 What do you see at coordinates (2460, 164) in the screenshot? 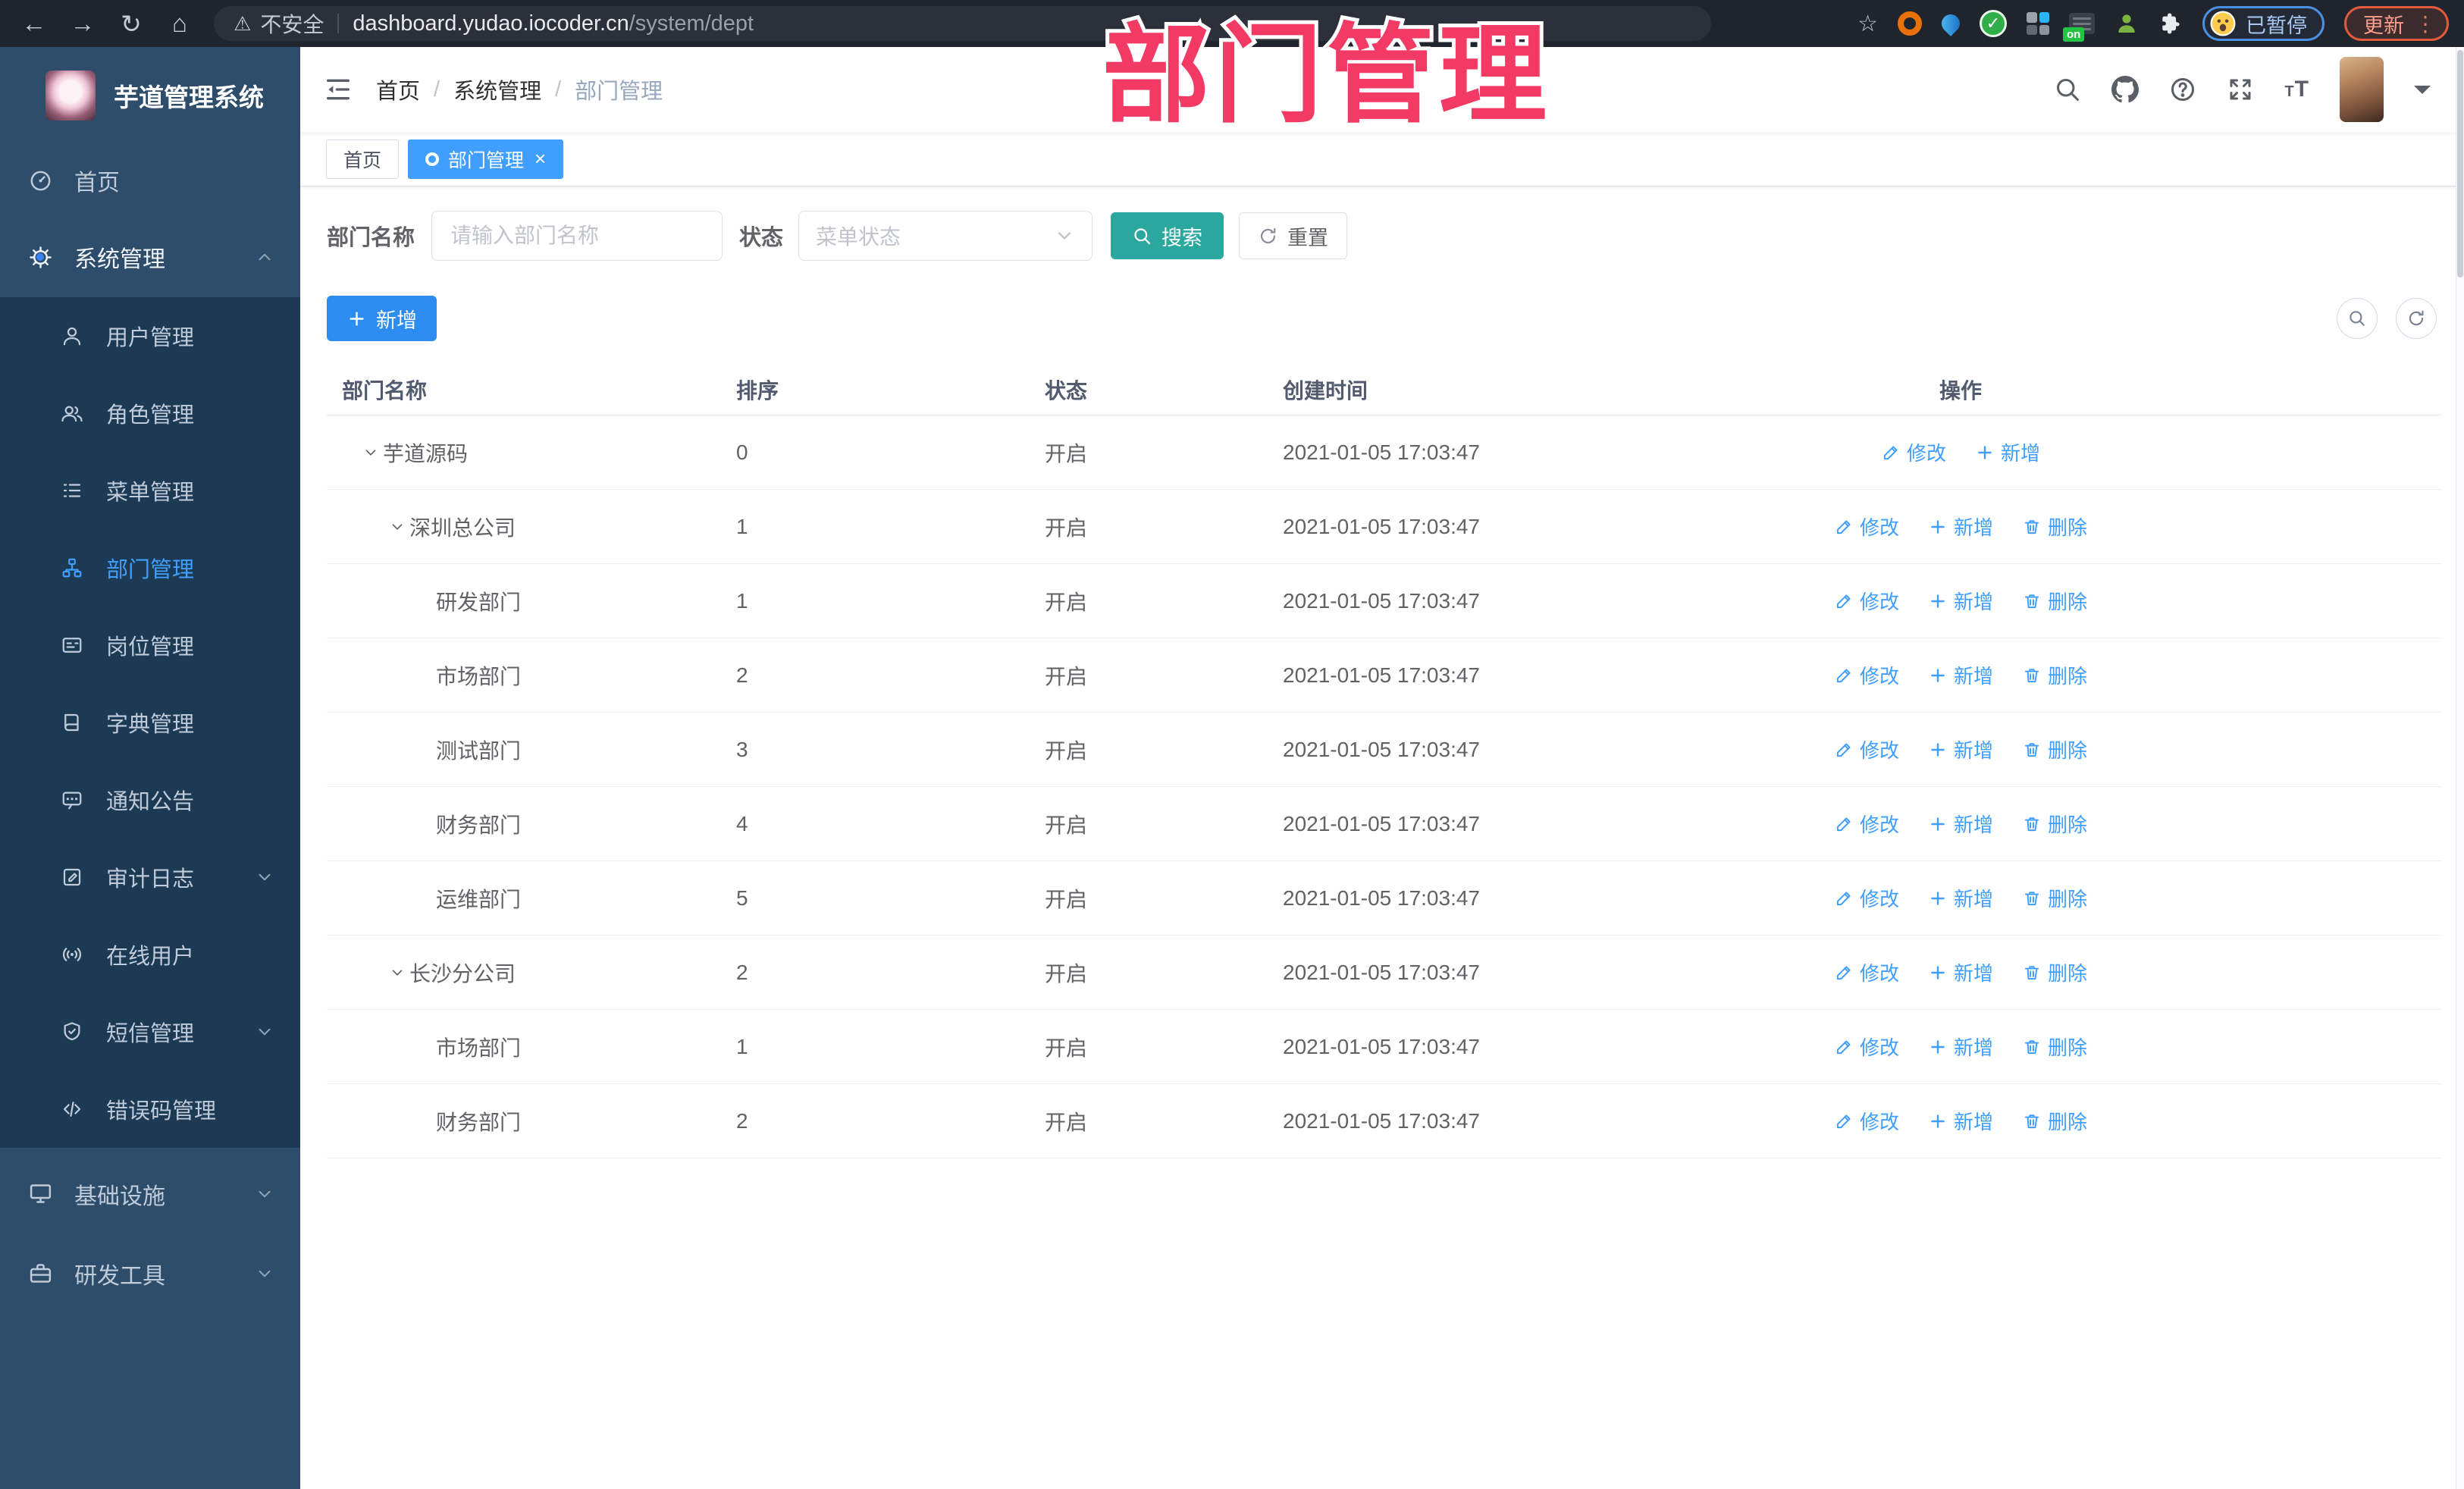
I see `scrollbar-thumb` at bounding box center [2460, 164].